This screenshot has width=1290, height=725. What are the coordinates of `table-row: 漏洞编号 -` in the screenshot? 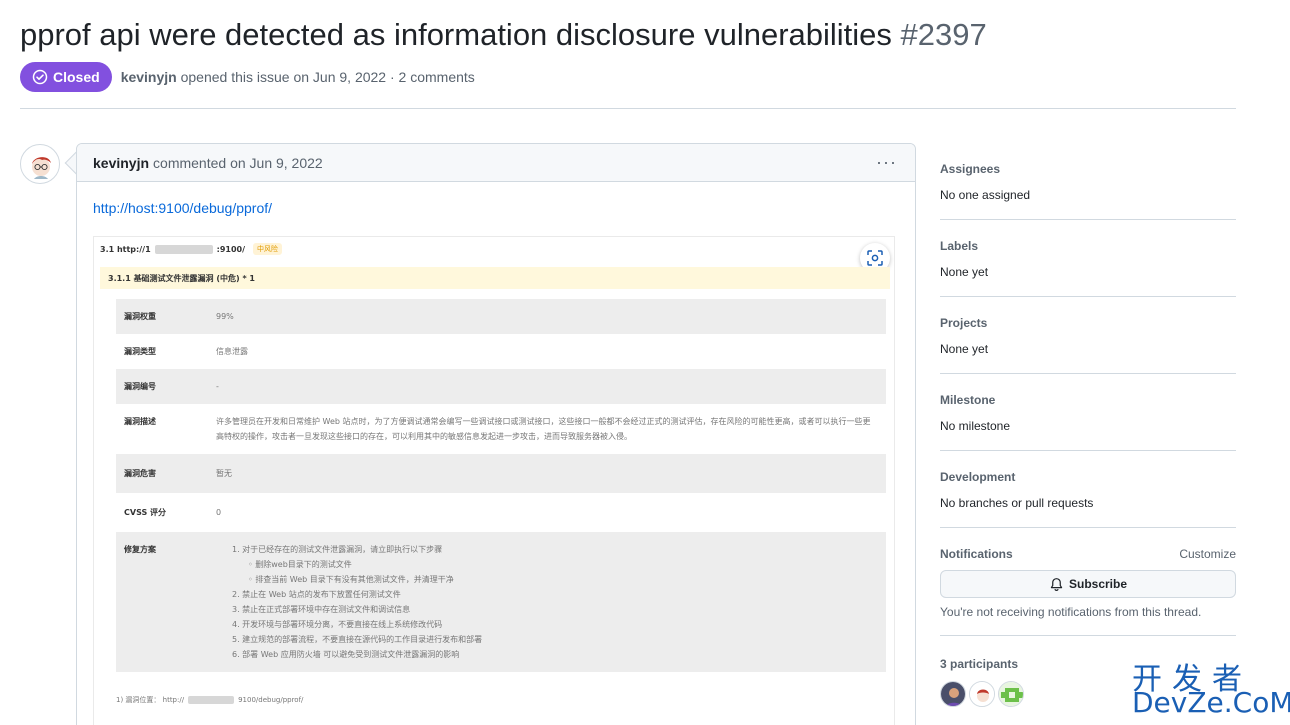 It's located at (501, 386).